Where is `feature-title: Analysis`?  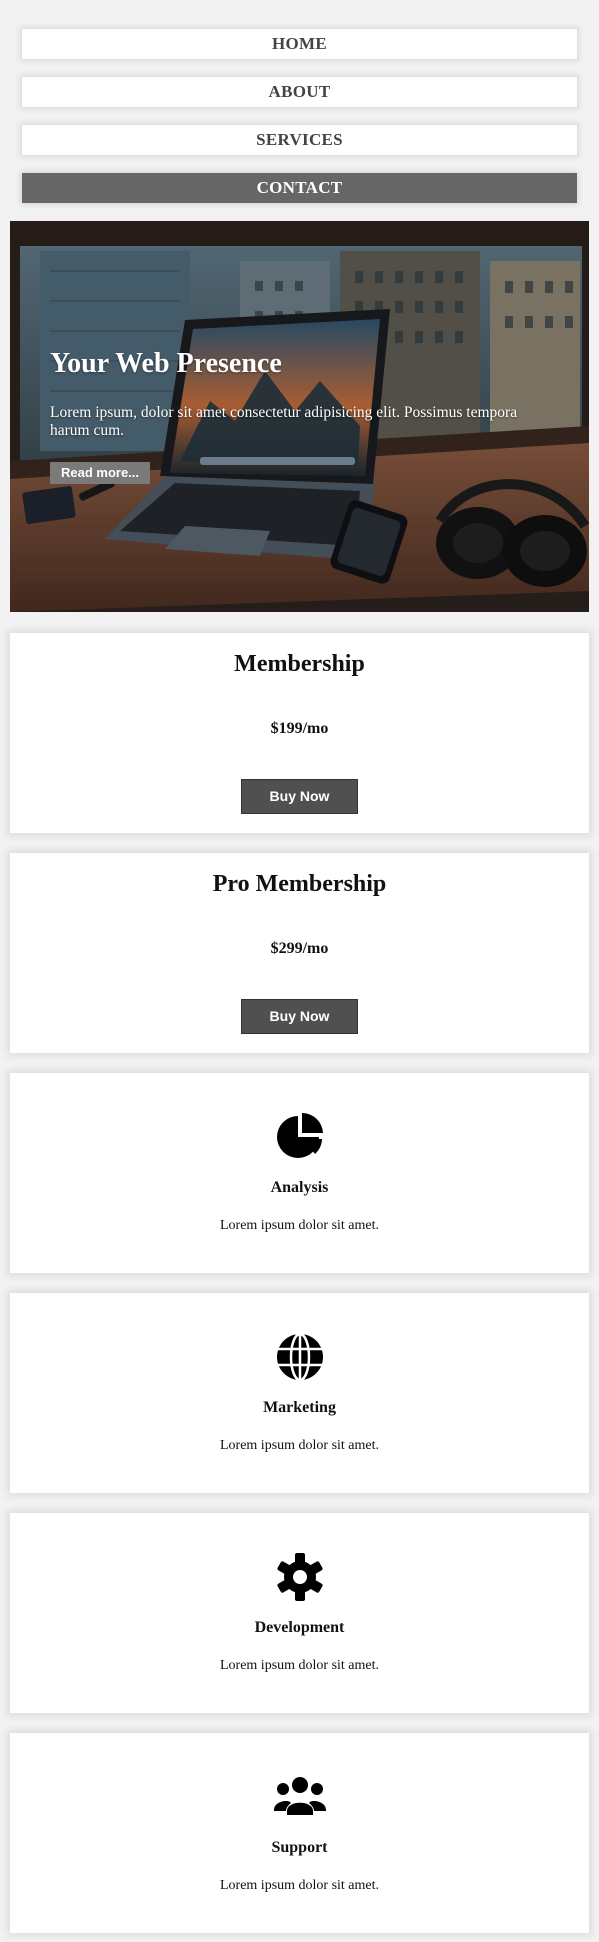
feature-title: Analysis is located at coordinates (299, 1187).